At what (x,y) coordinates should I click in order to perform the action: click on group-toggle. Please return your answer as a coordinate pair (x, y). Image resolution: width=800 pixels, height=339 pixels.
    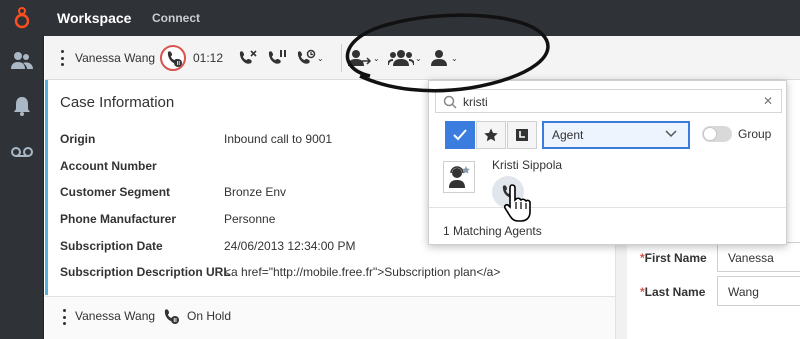
    Looking at the image, I should click on (717, 134).